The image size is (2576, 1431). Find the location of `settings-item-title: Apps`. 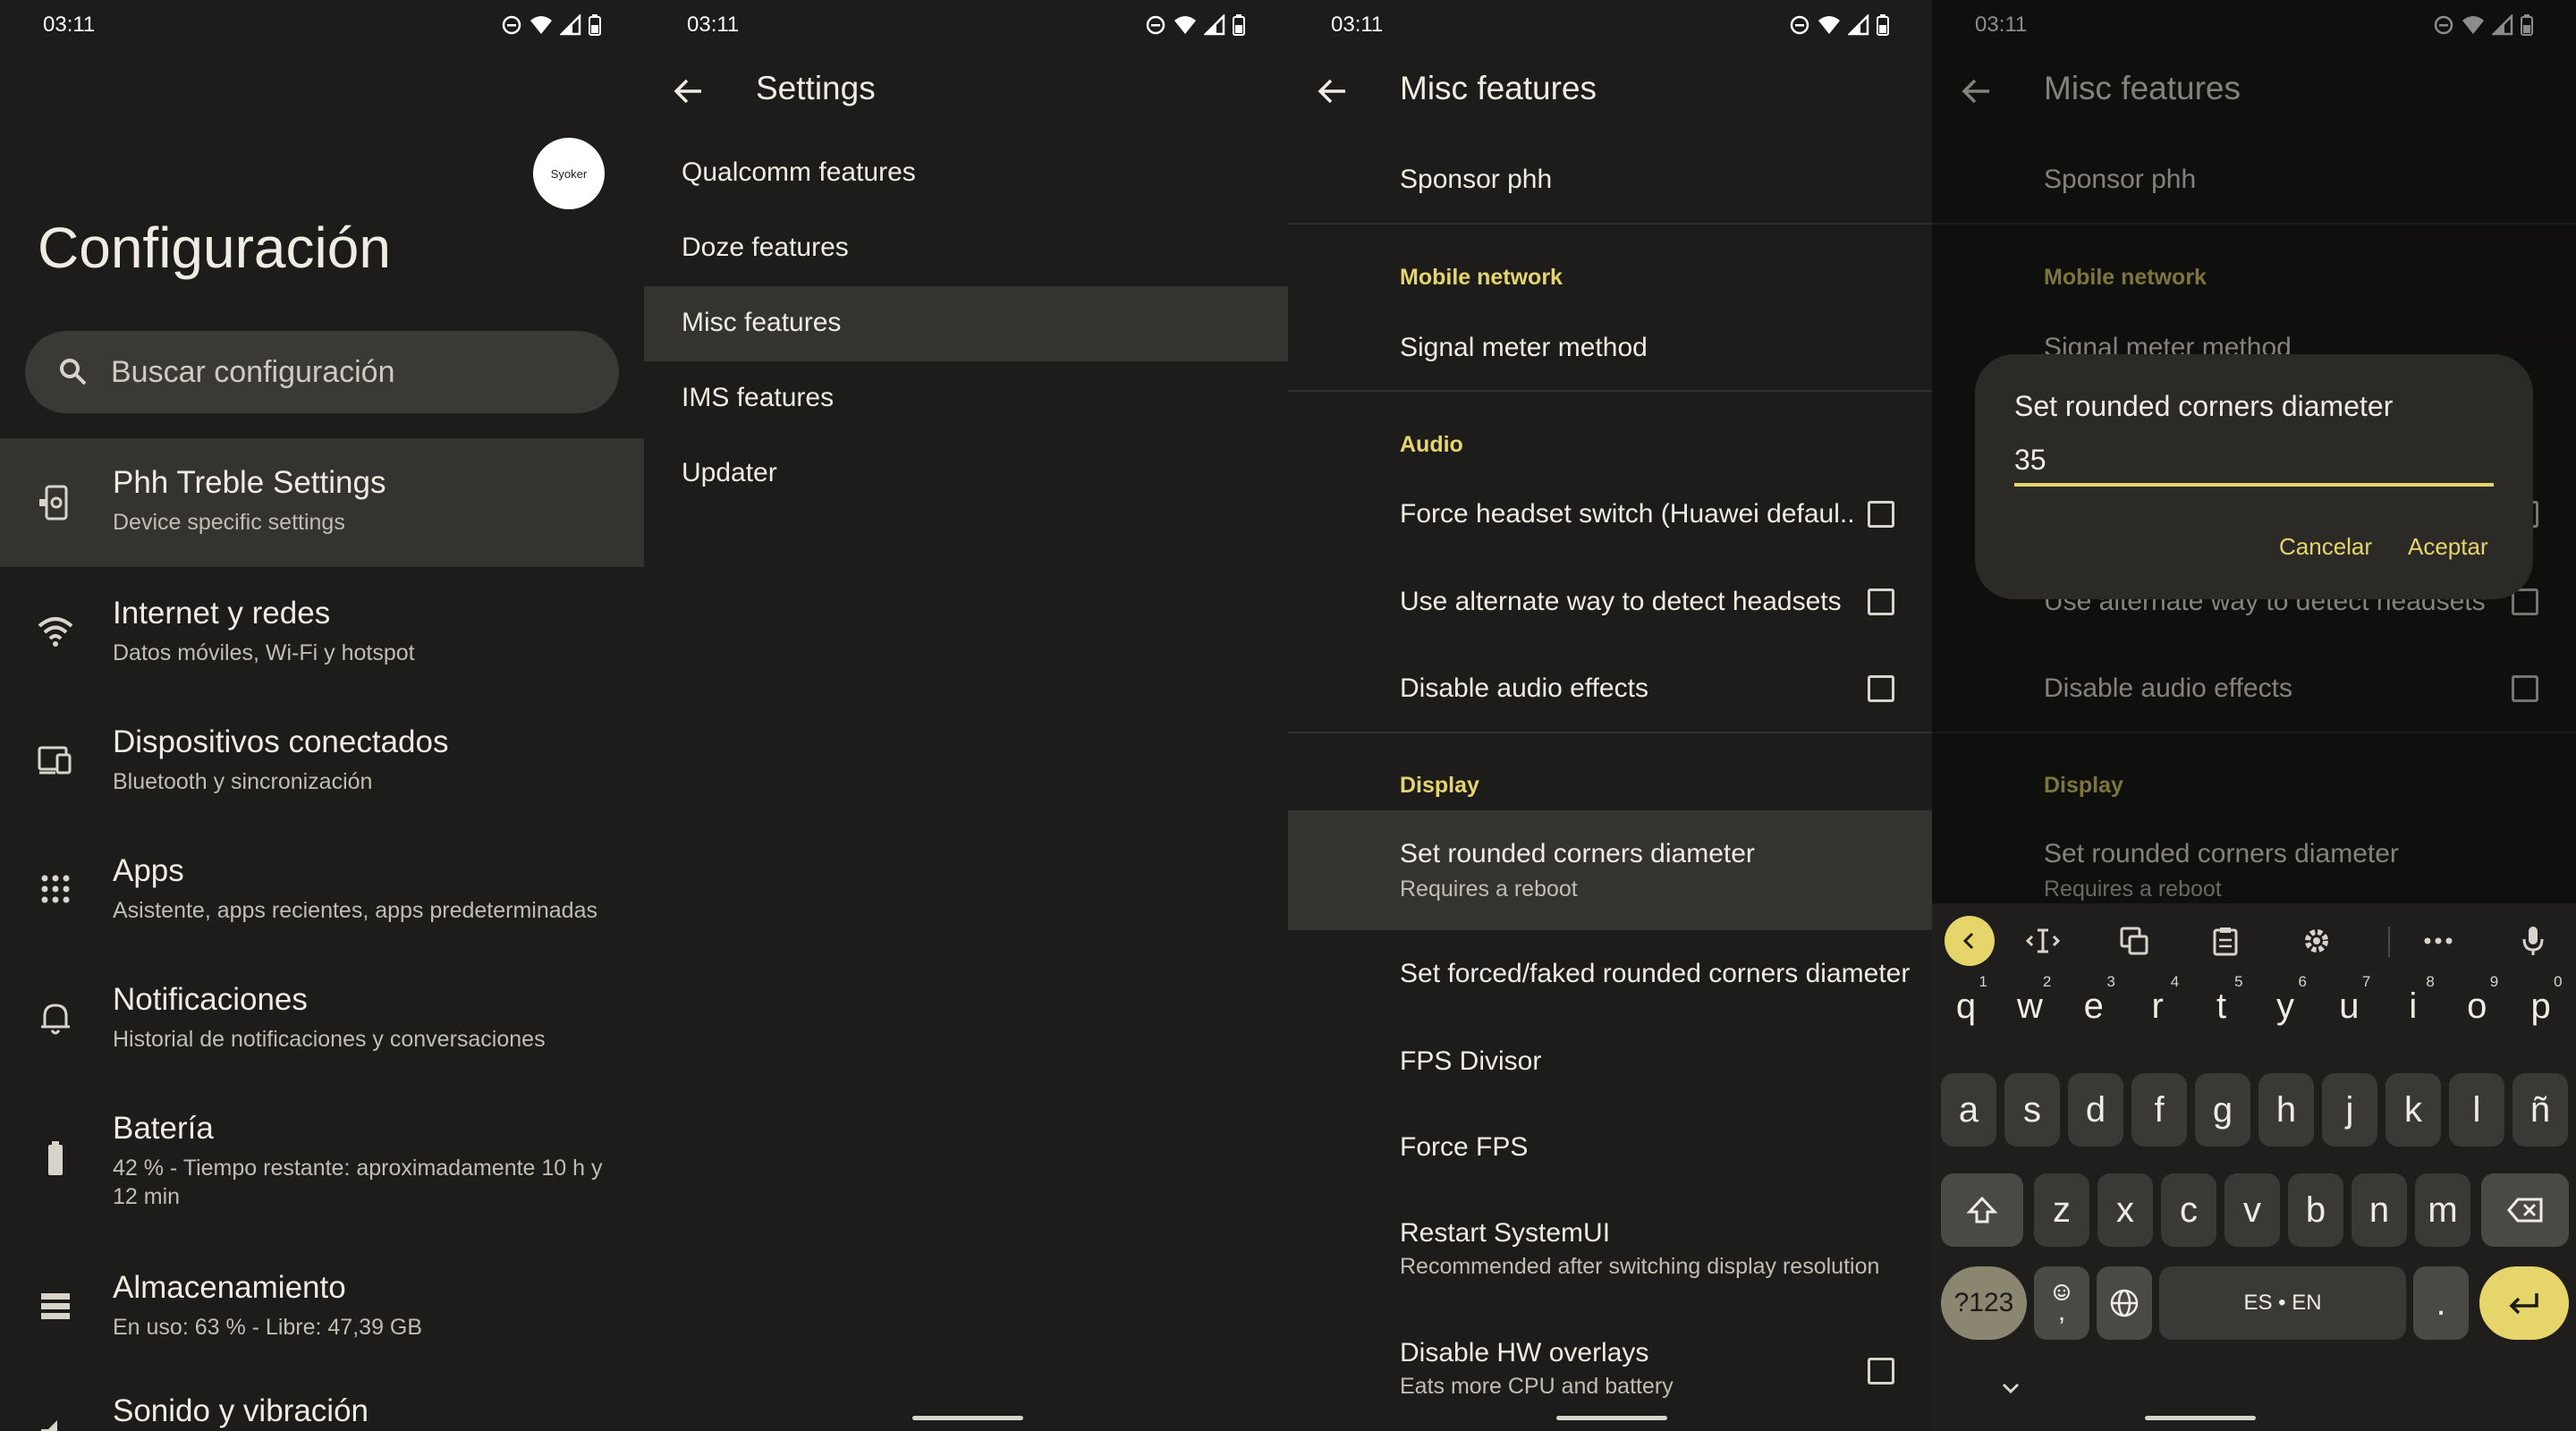

settings-item-title: Apps is located at coordinates (148, 871).